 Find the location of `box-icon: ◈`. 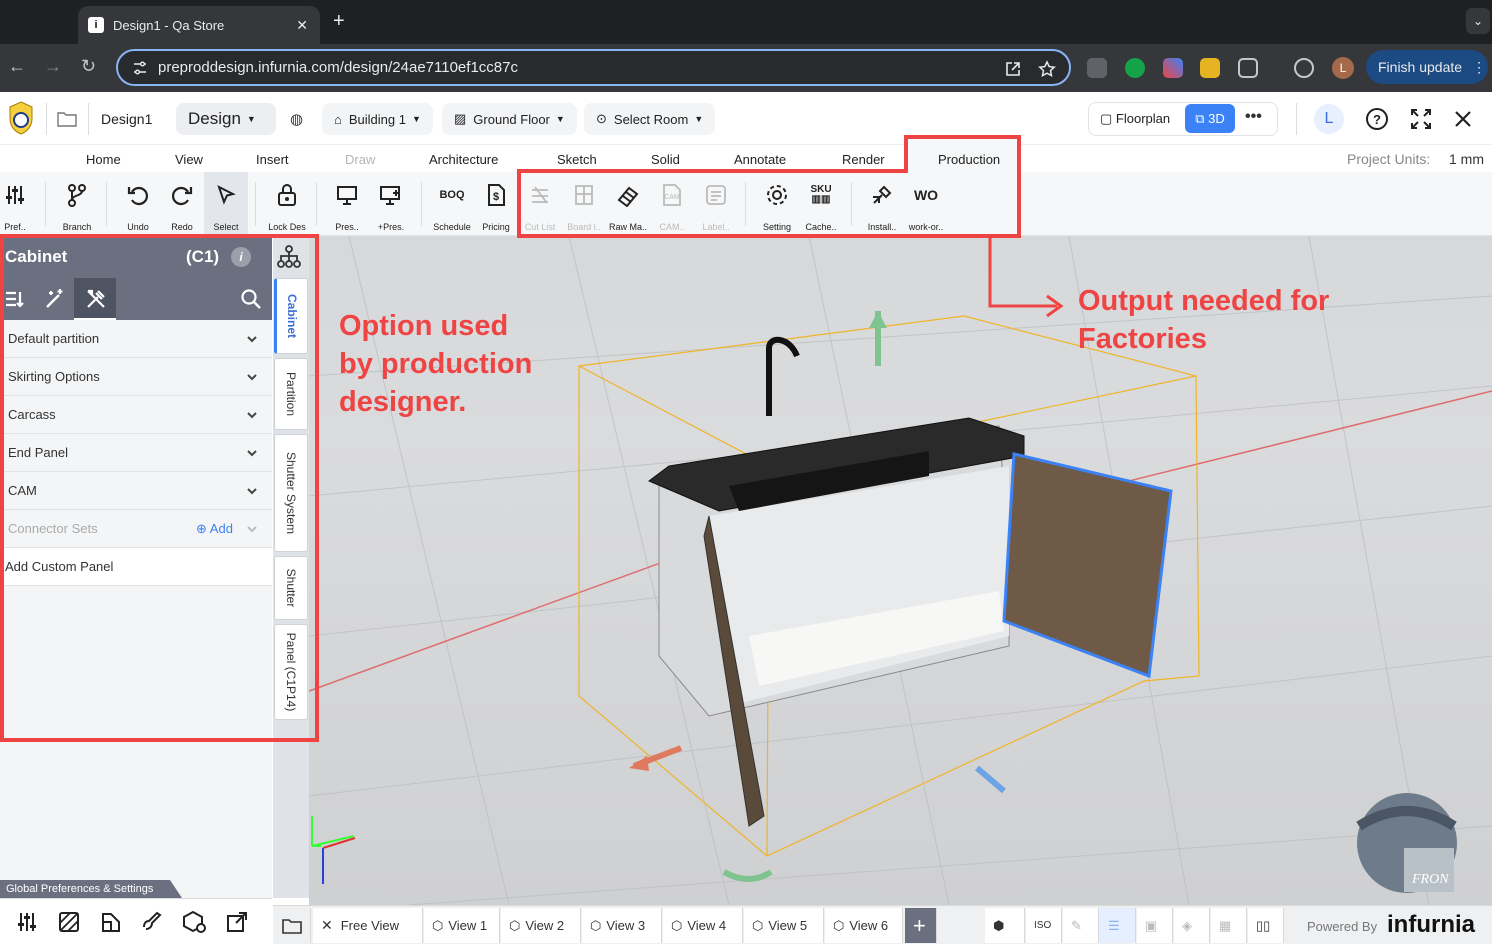

box-icon: ◈ is located at coordinates (1192, 925).